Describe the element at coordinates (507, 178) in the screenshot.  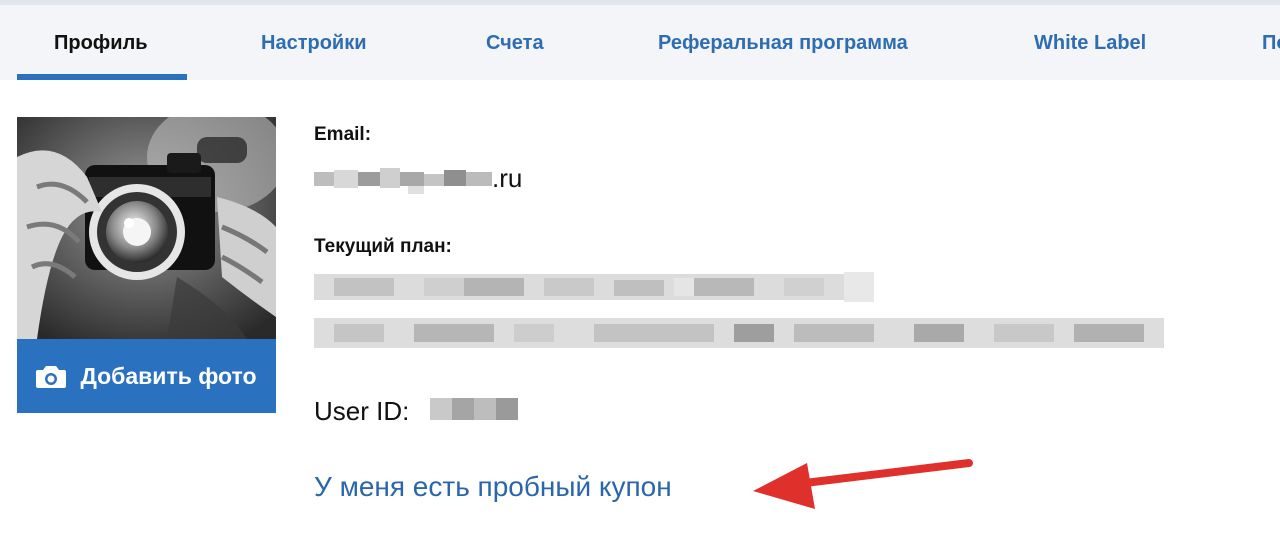
I see `email-domain: .ru` at that location.